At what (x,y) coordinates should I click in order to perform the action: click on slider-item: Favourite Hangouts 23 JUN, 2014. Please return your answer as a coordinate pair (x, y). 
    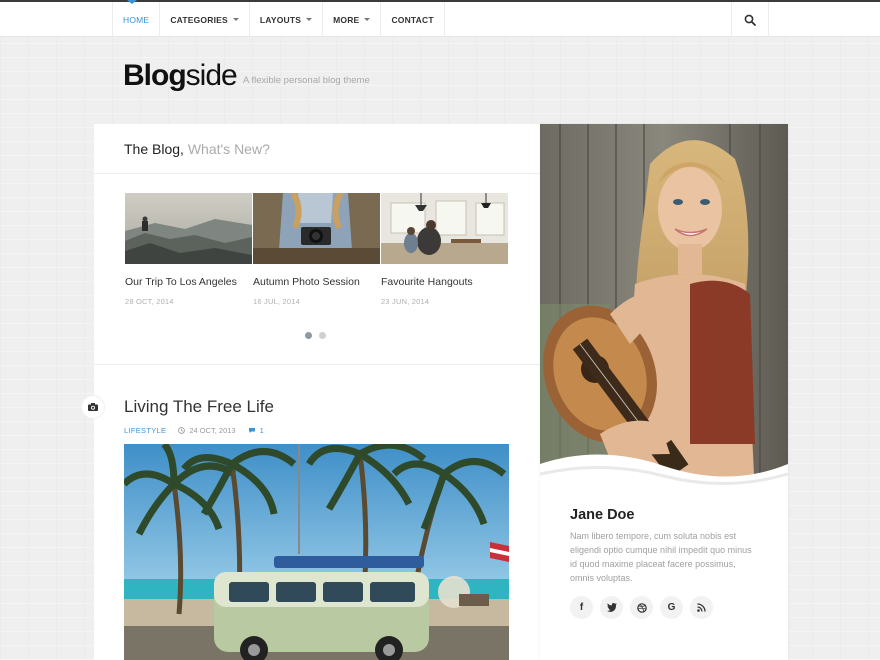
    Looking at the image, I should click on (444, 249).